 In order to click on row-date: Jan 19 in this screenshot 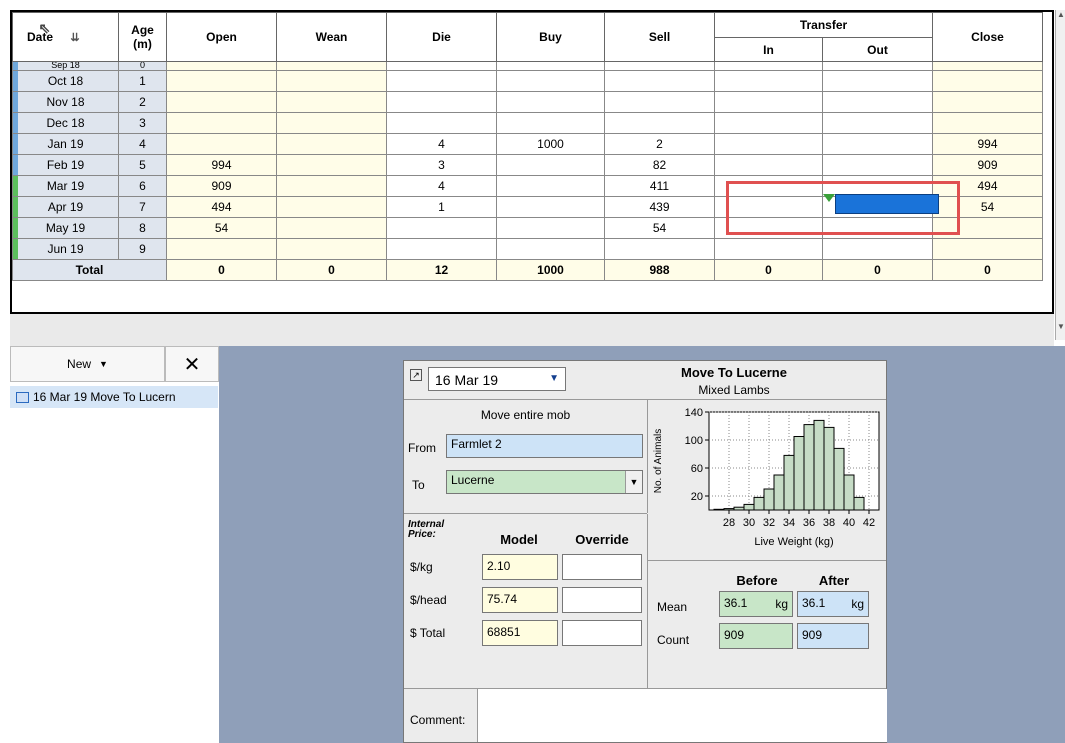, I will do `click(65, 144)`.